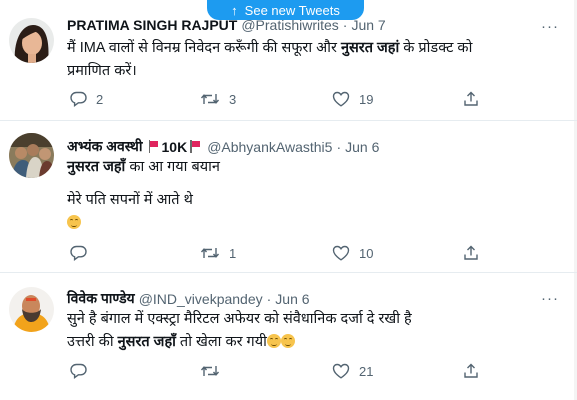  Describe the element at coordinates (352, 99) in the screenshot. I see `like-button: 19` at that location.